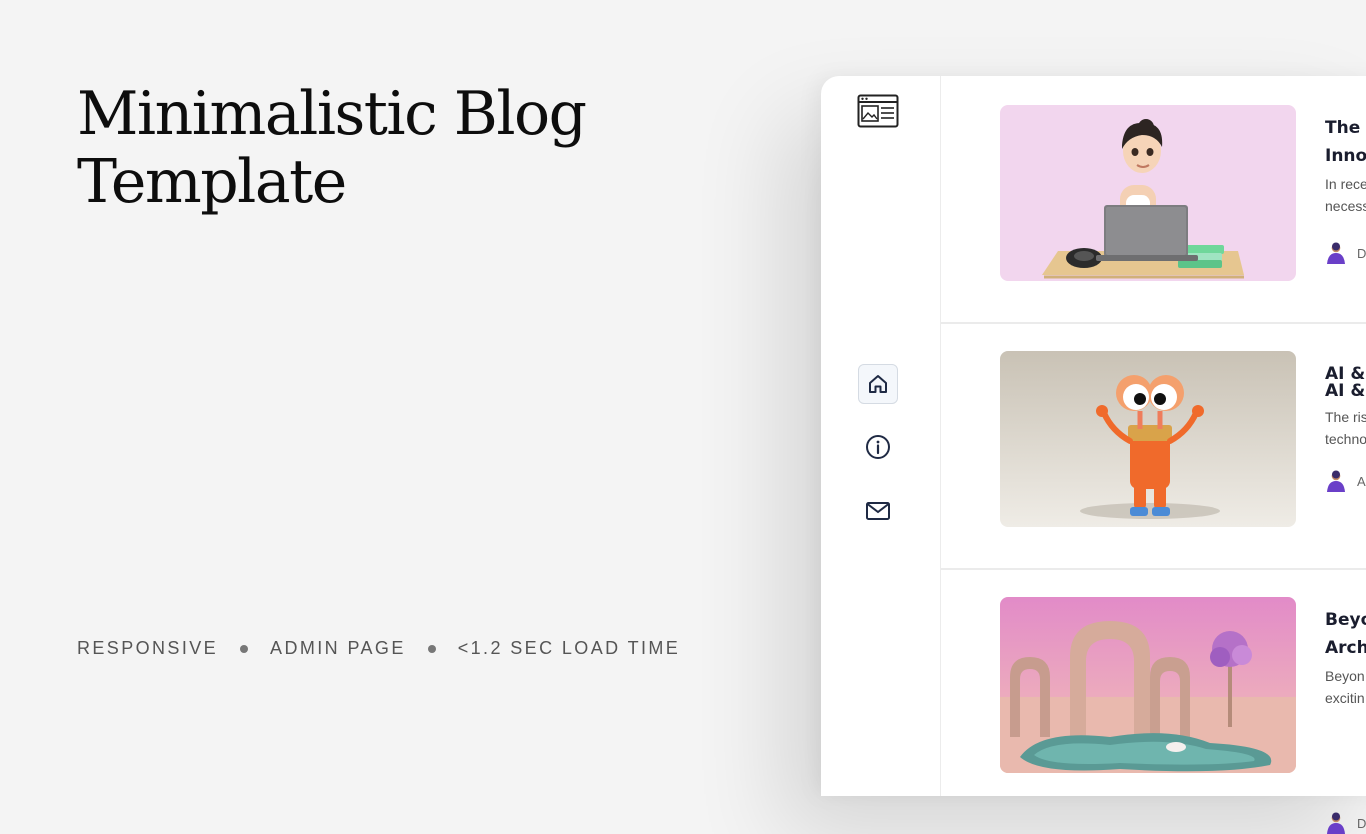 The height and width of the screenshot is (834, 1366). I want to click on post-author: A, so click(1361, 481).